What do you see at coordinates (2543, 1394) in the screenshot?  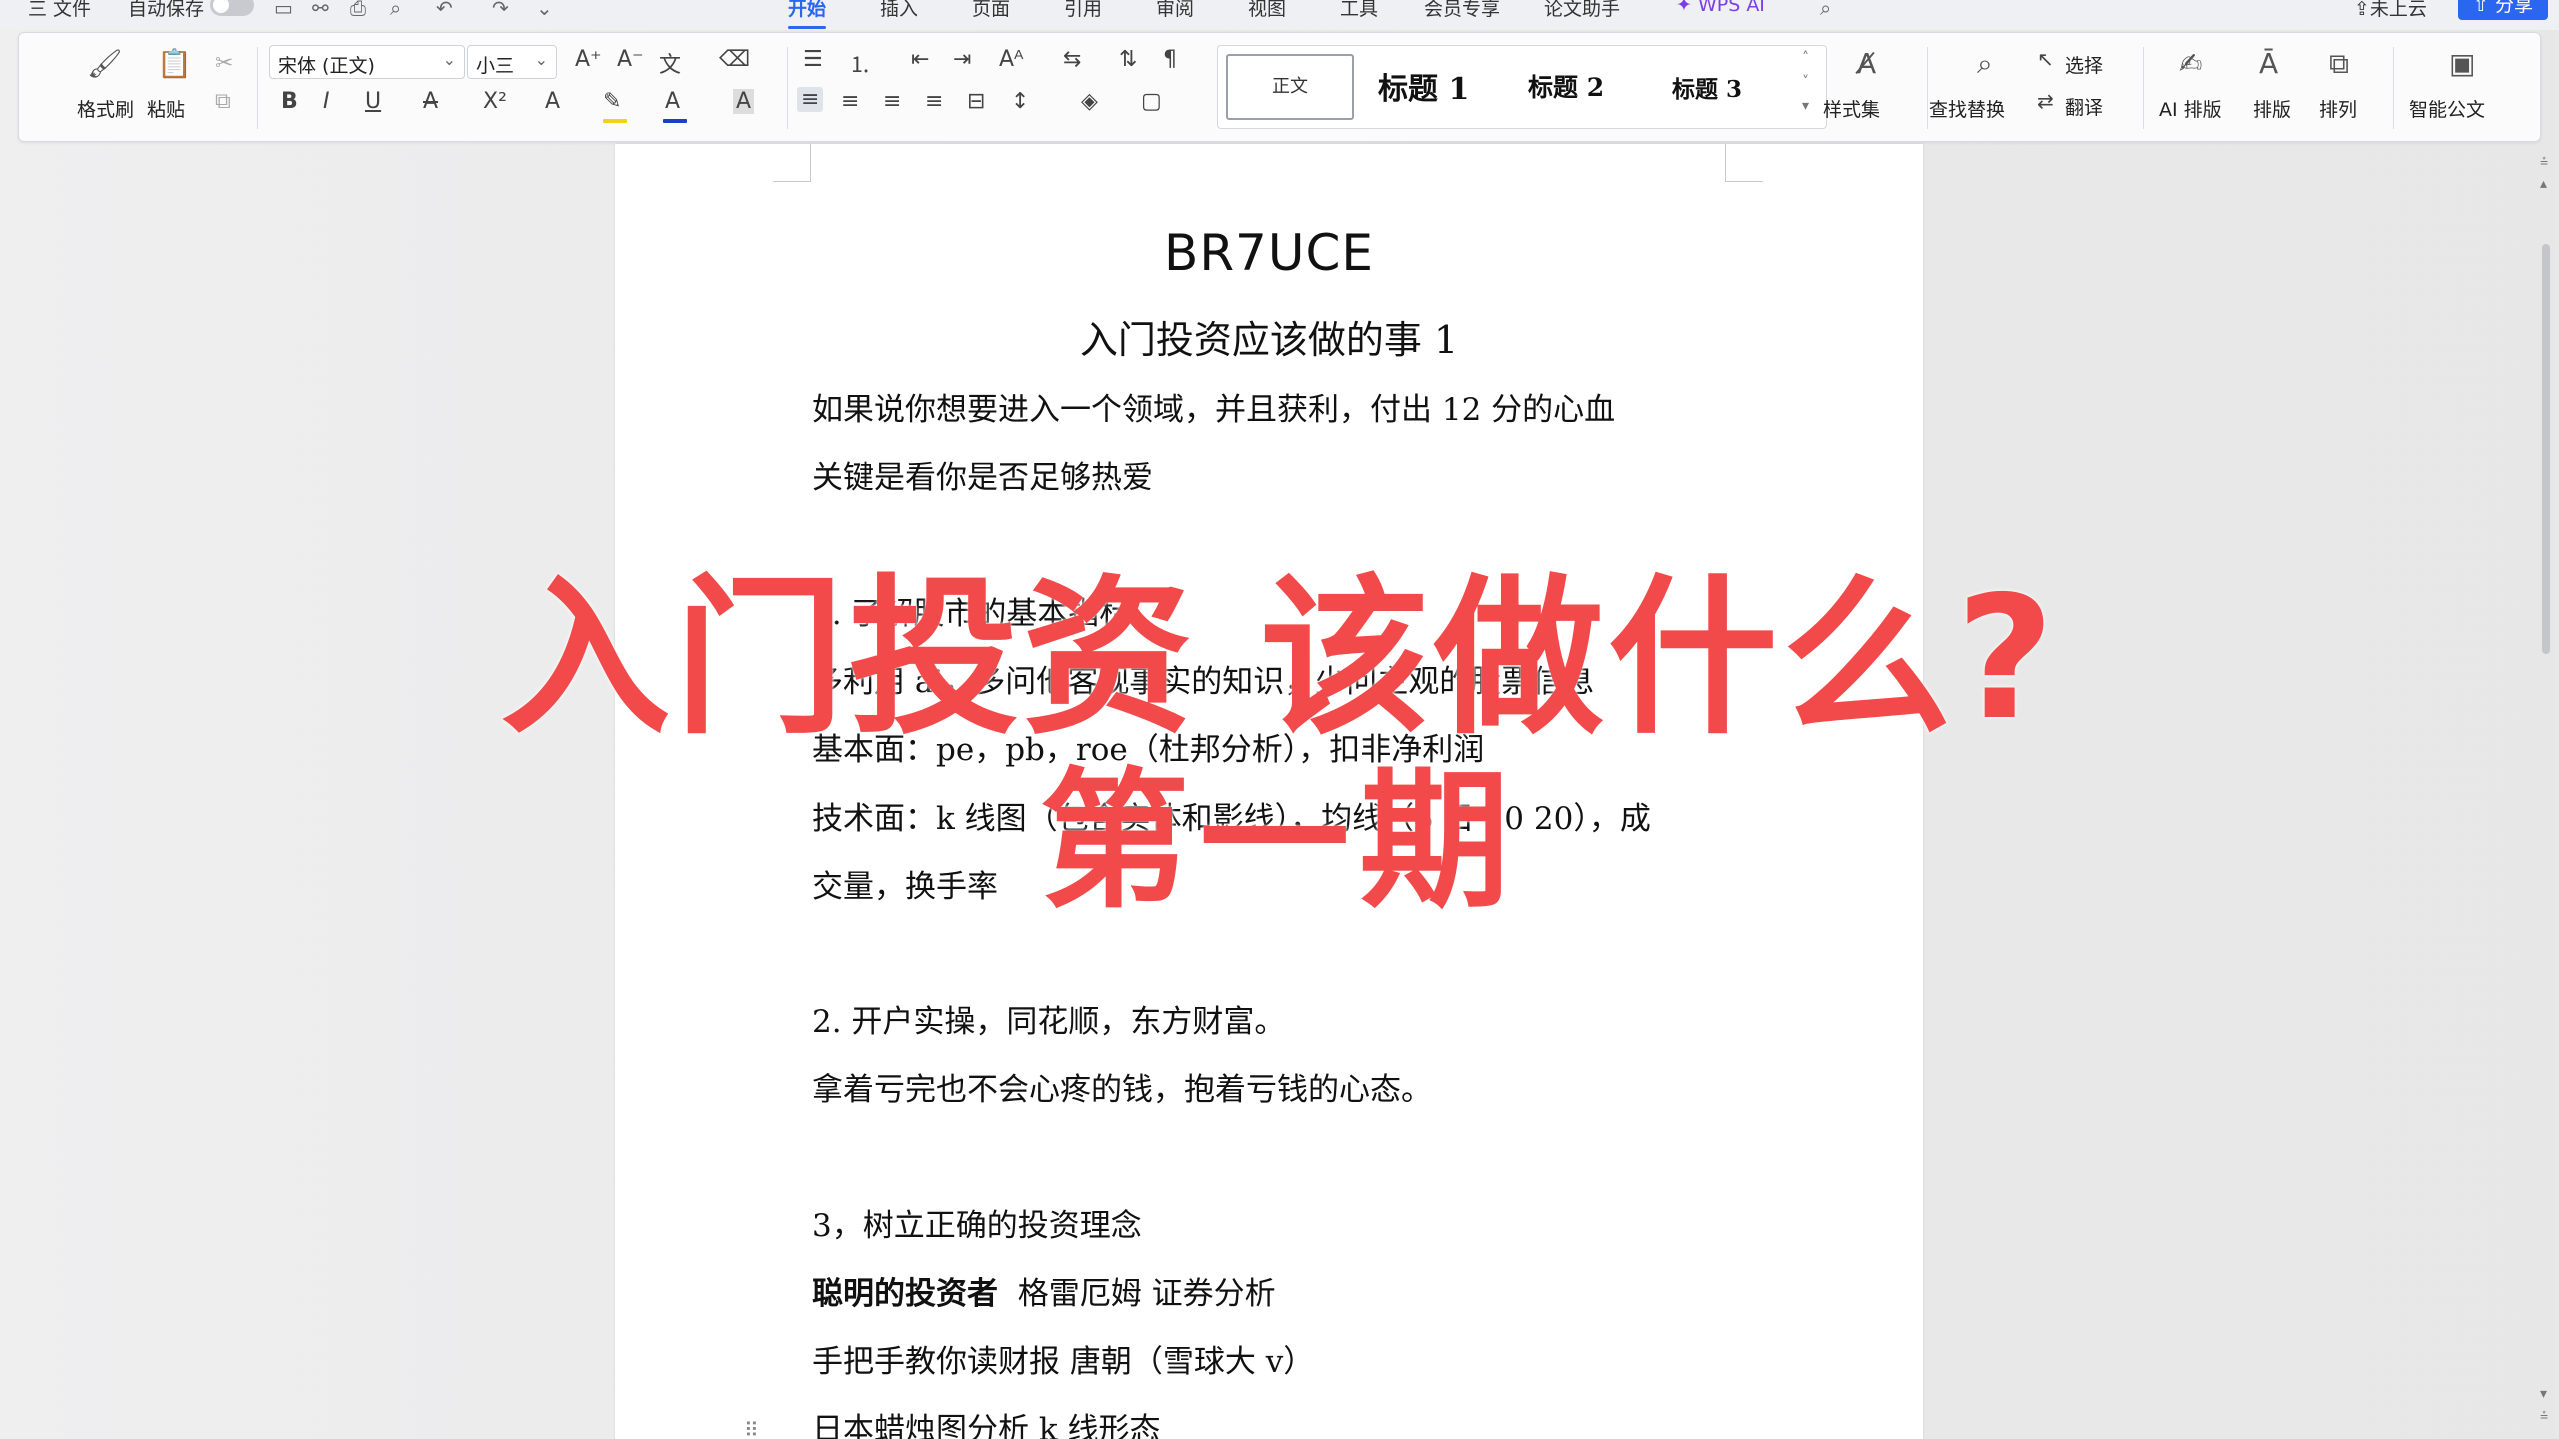 I see `scroll-down-icon: ▾` at bounding box center [2543, 1394].